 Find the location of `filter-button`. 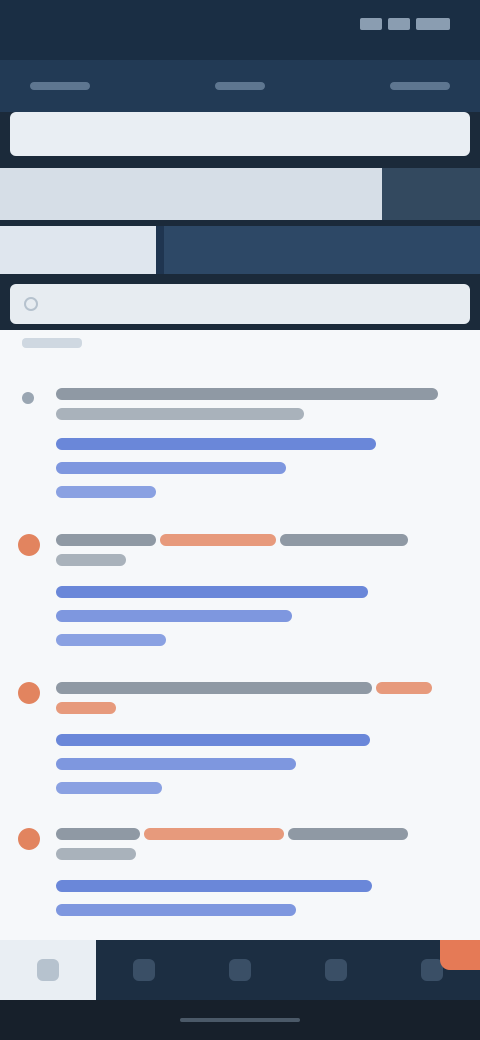

filter-button is located at coordinates (431, 194).